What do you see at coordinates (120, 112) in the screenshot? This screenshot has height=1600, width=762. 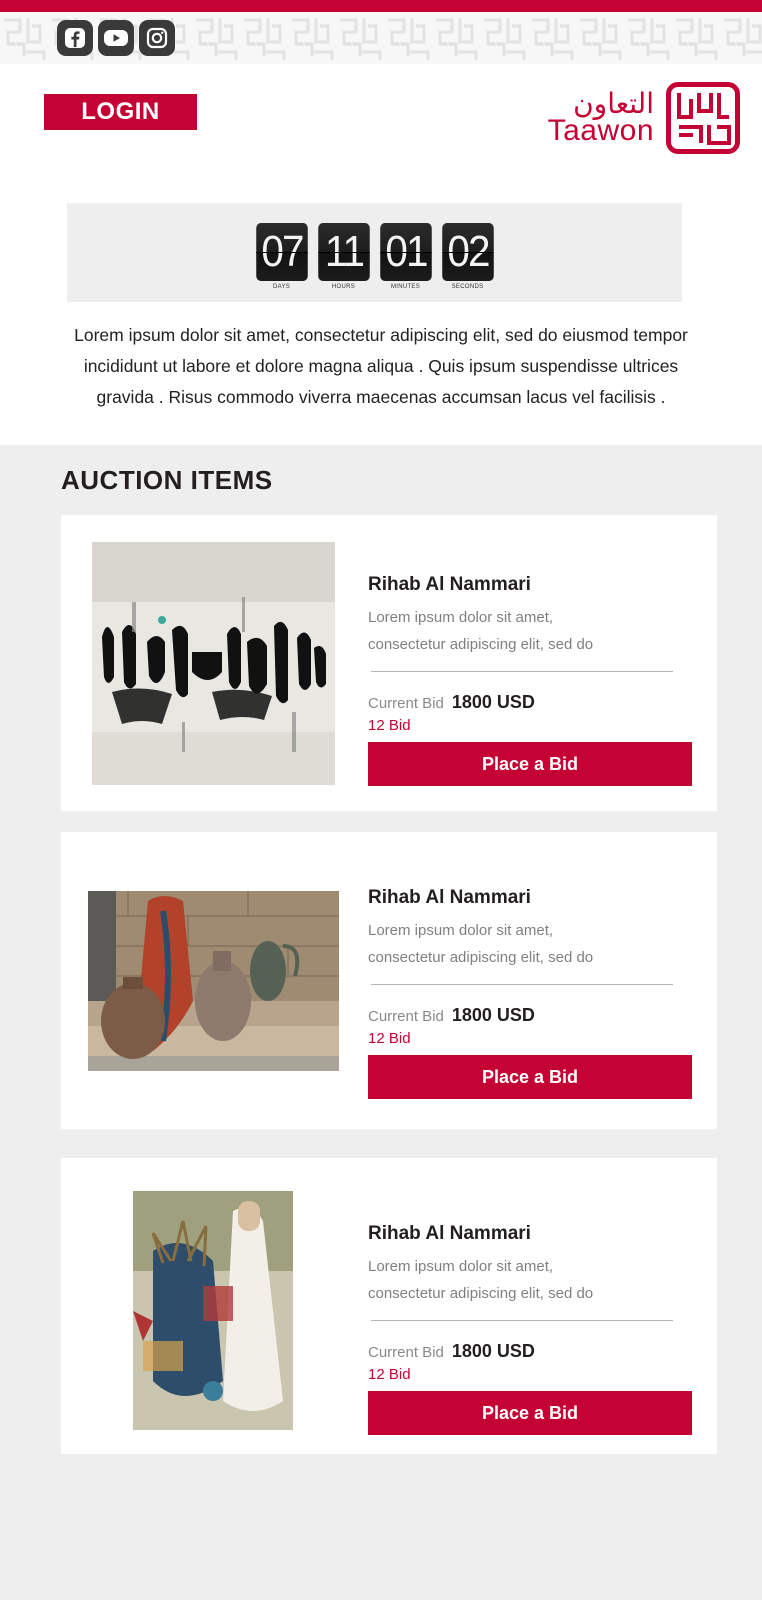 I see `login-button: LOGIN` at bounding box center [120, 112].